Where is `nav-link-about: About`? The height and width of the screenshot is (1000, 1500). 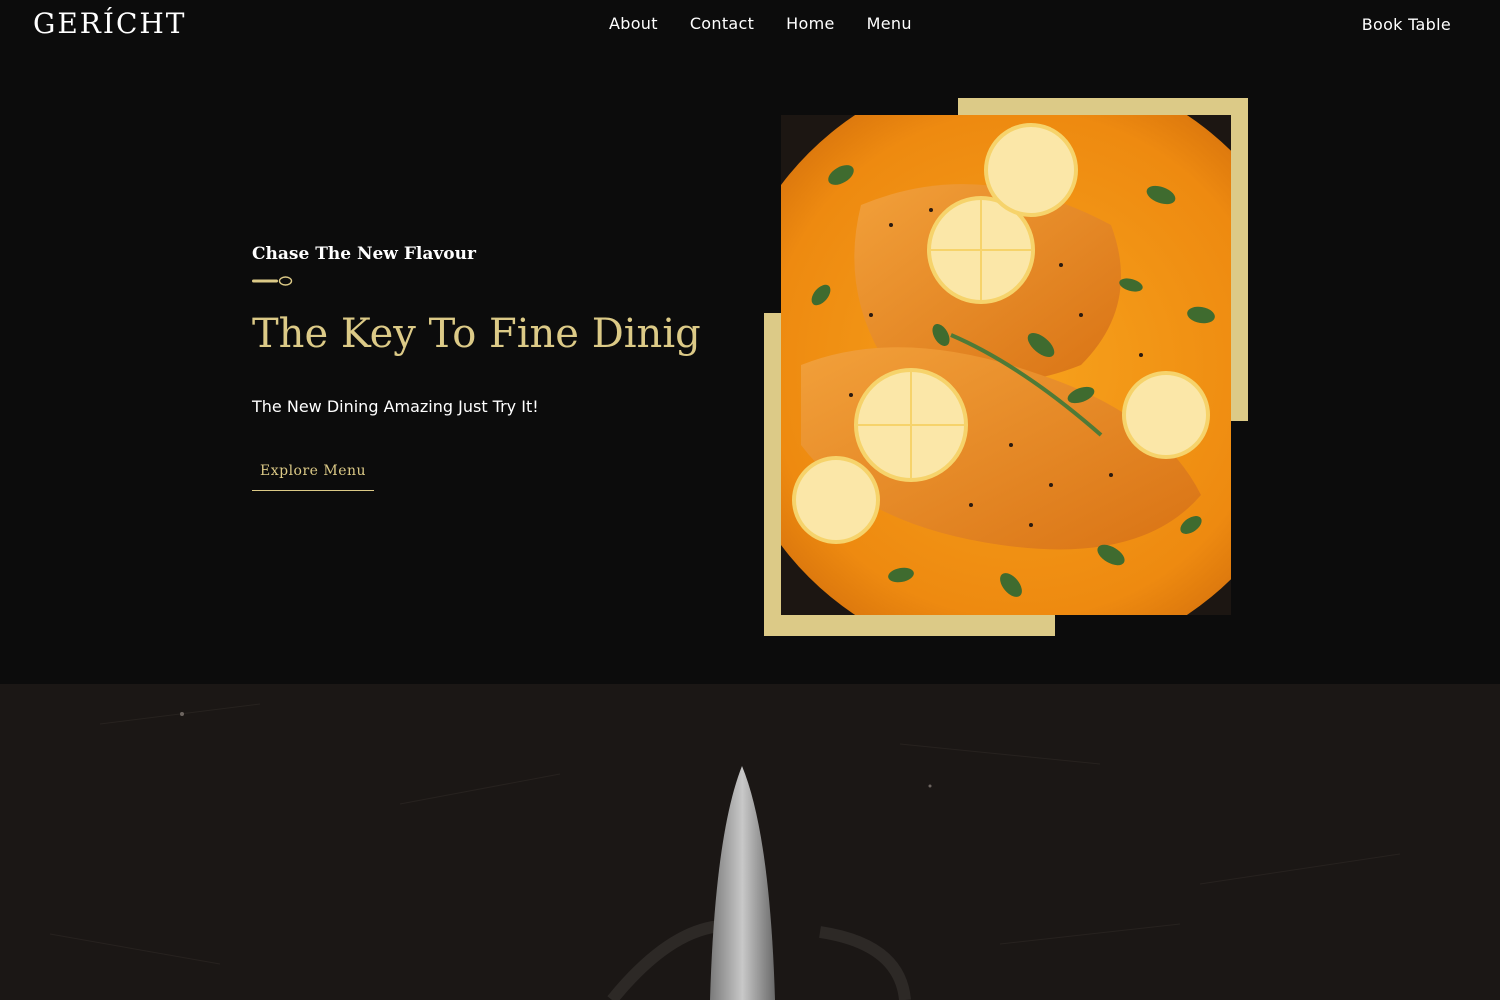 nav-link-about: About is located at coordinates (633, 24).